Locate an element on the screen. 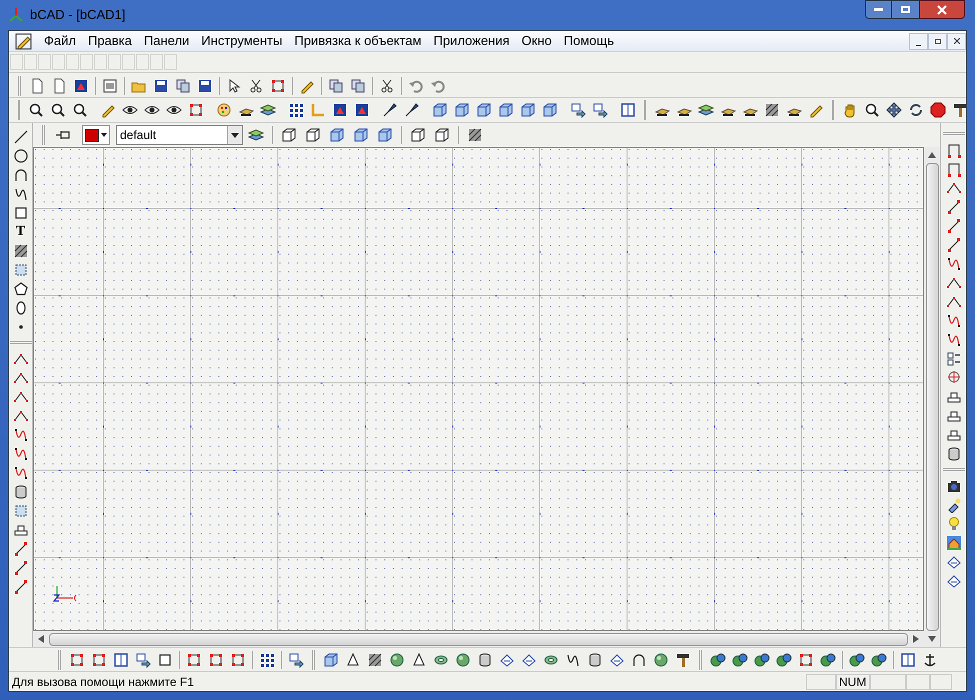 The image size is (975, 700). menu-item: Окно is located at coordinates (537, 41).